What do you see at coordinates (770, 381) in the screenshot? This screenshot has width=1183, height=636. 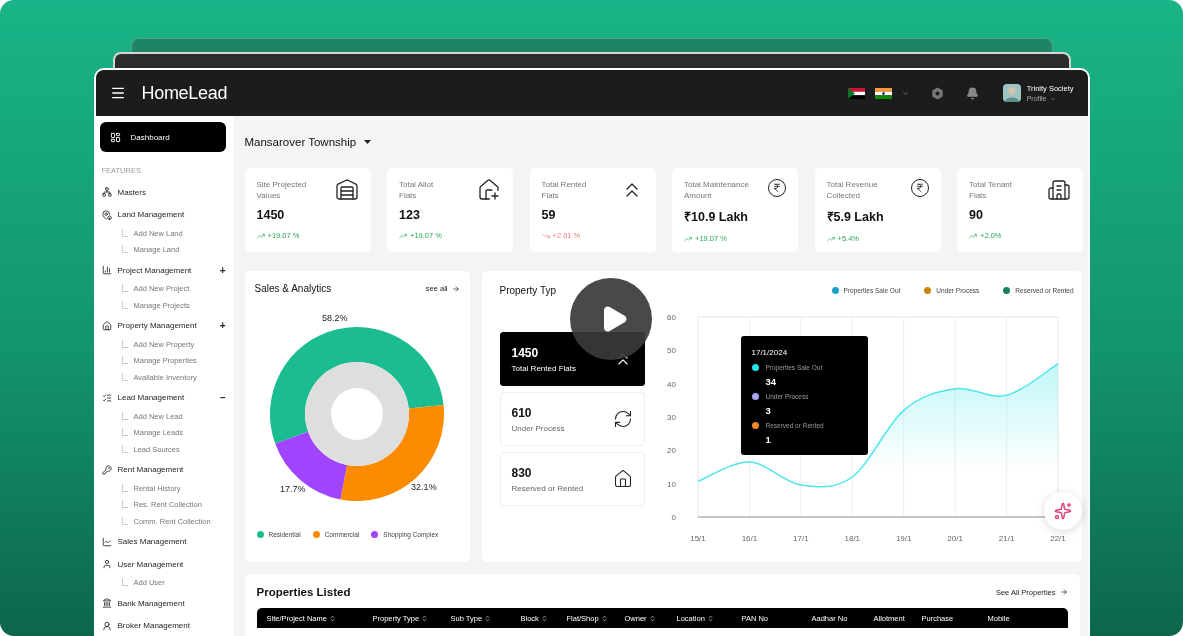 I see `tooltip-value: 34` at bounding box center [770, 381].